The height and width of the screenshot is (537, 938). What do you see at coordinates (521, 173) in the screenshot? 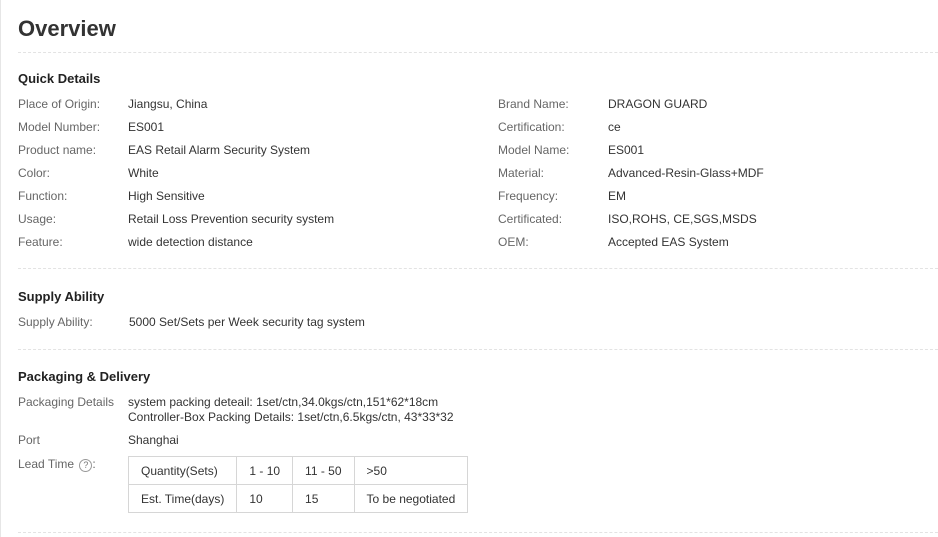
I see `material-label: Material:` at bounding box center [521, 173].